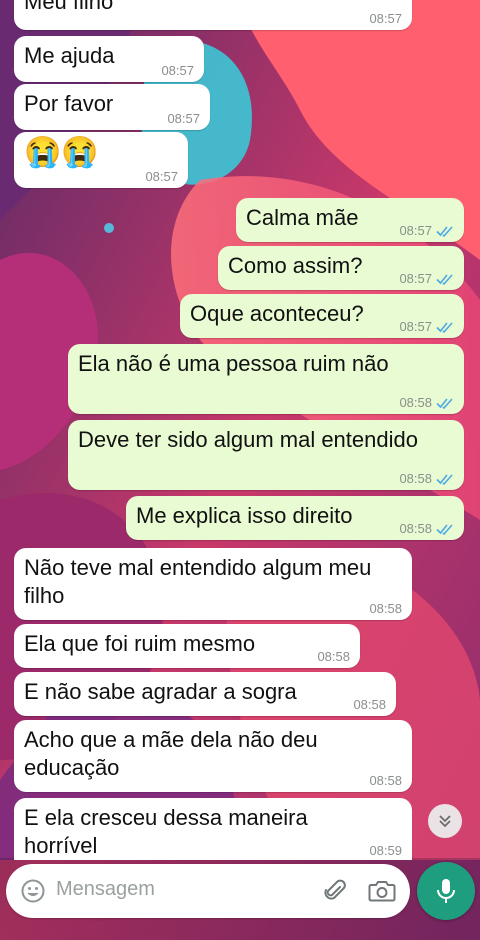 The width and height of the screenshot is (480, 940). I want to click on message-input: Mensagem, so click(105, 889).